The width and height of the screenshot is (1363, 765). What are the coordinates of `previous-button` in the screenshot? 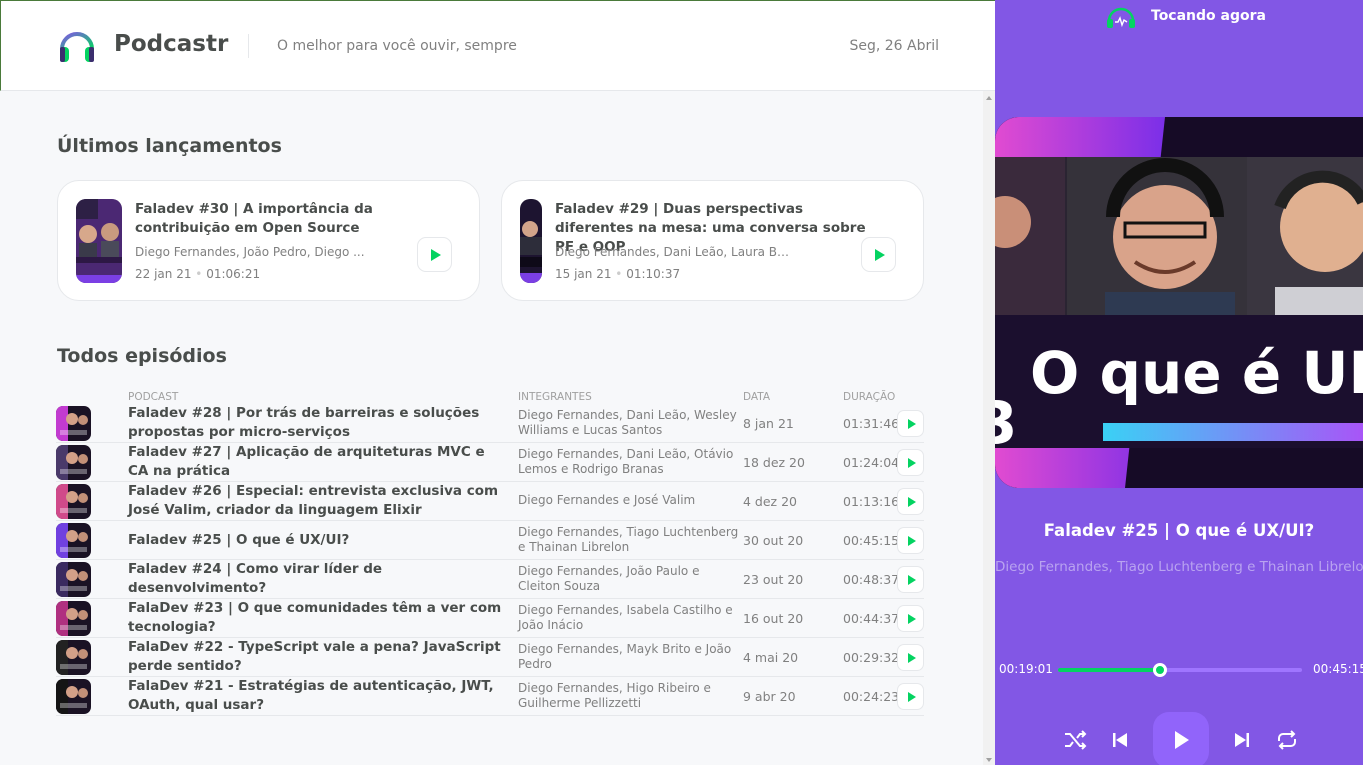 It's located at (1120, 740).